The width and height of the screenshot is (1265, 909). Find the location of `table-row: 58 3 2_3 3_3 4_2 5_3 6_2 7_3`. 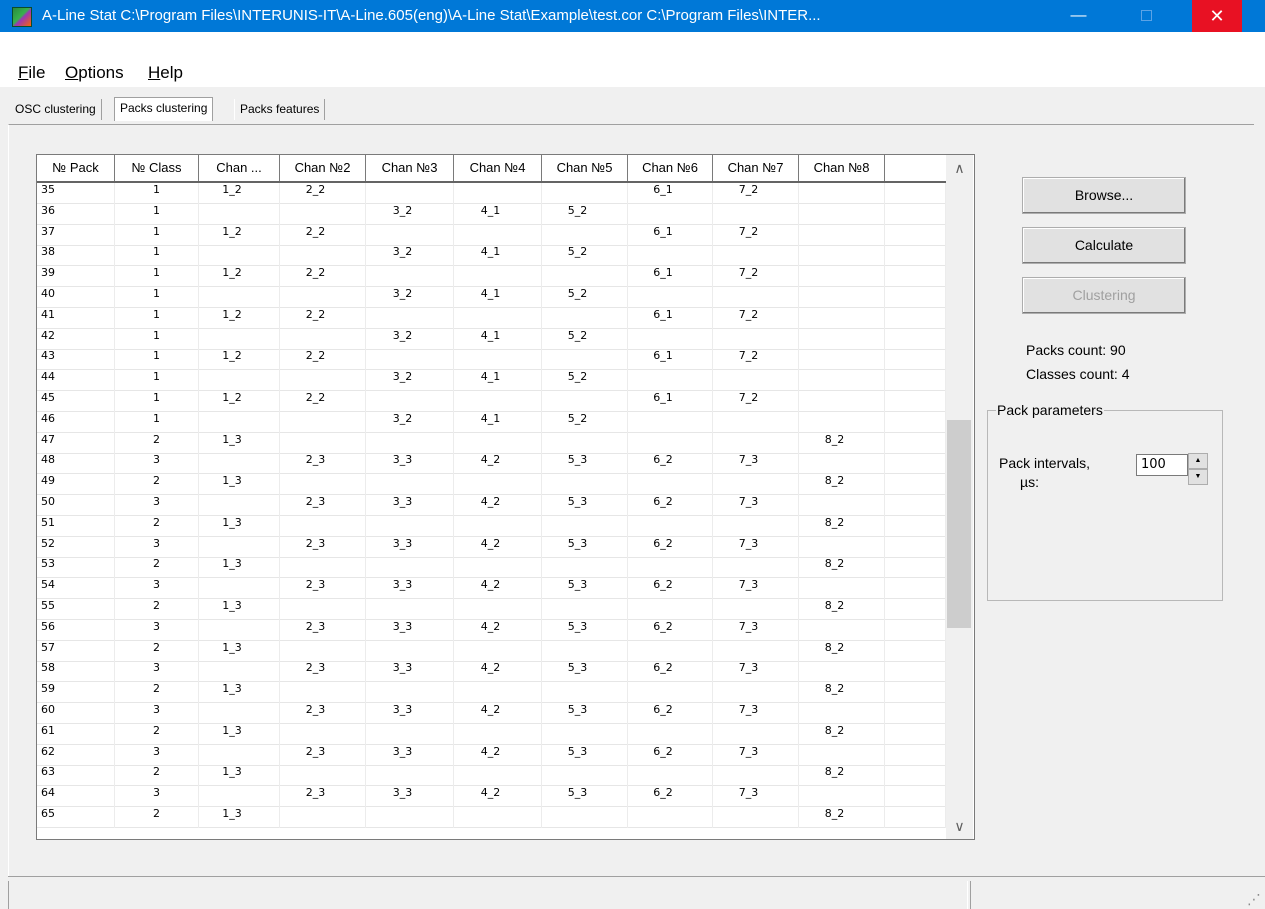

table-row: 58 3 2_3 3_3 4_2 5_3 6_2 7_3 is located at coordinates (491, 672).